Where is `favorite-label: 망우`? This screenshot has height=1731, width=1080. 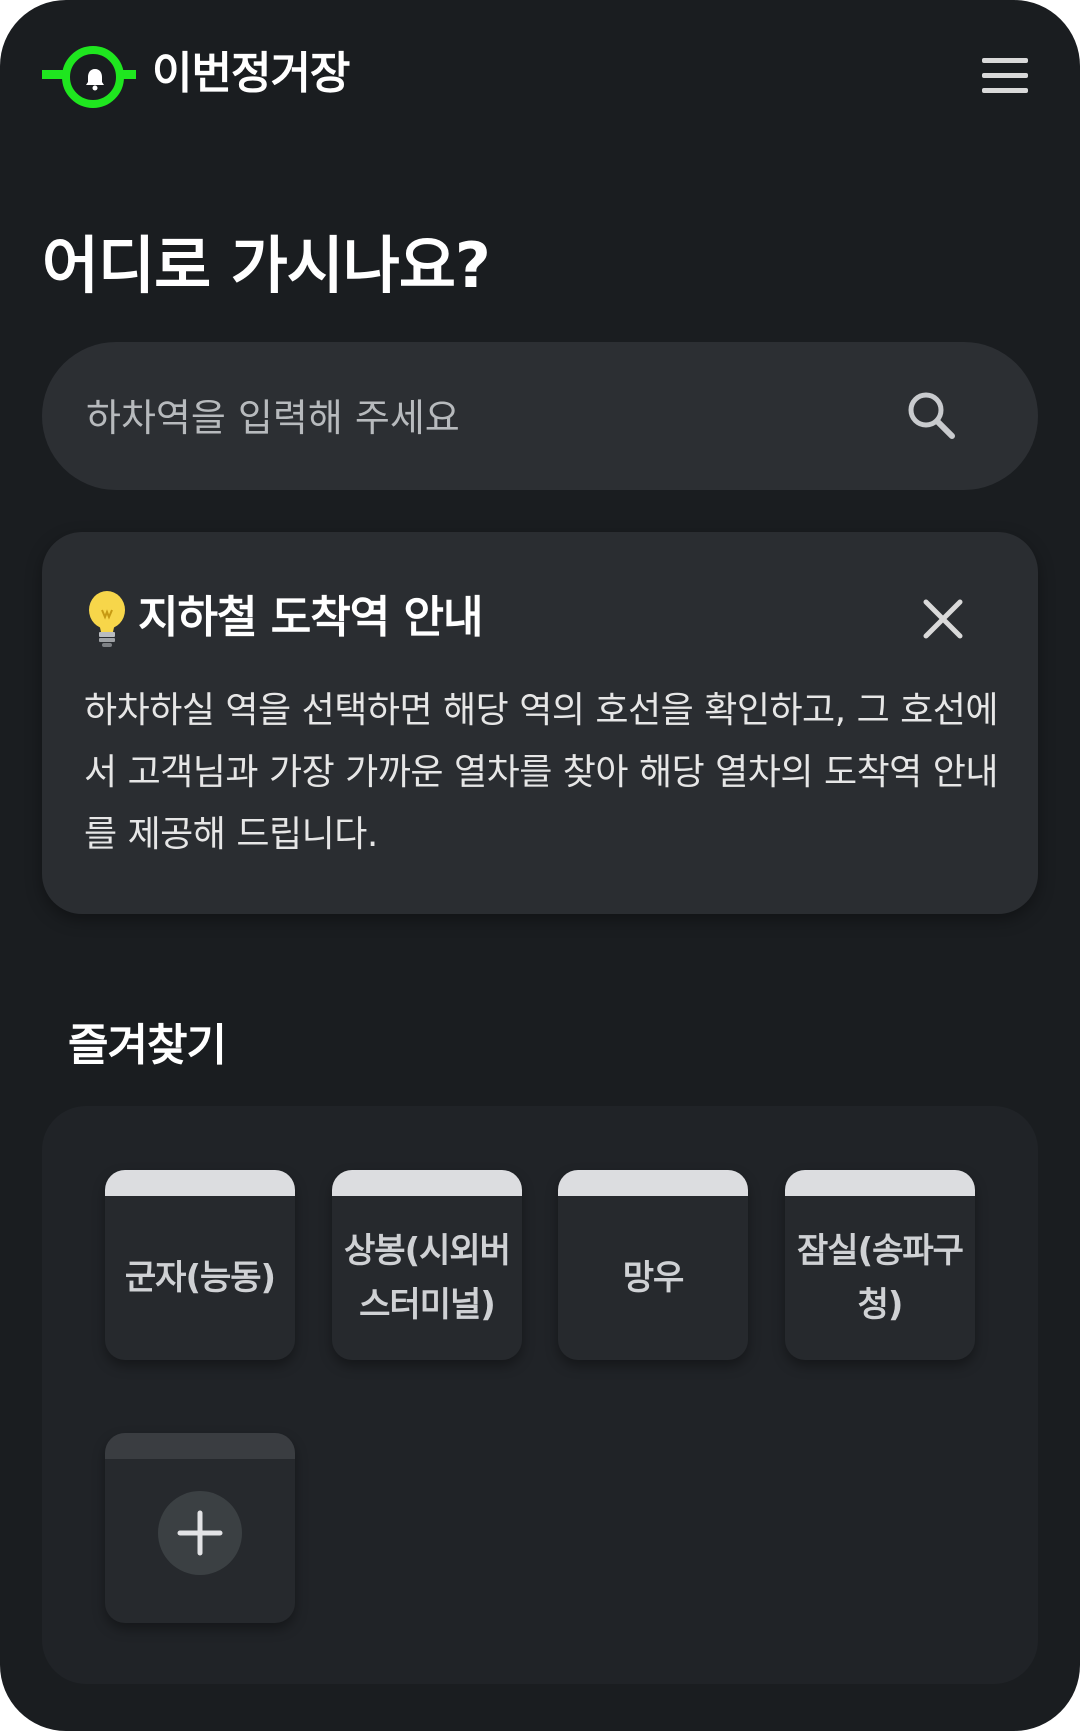 favorite-label: 망우 is located at coordinates (653, 1278).